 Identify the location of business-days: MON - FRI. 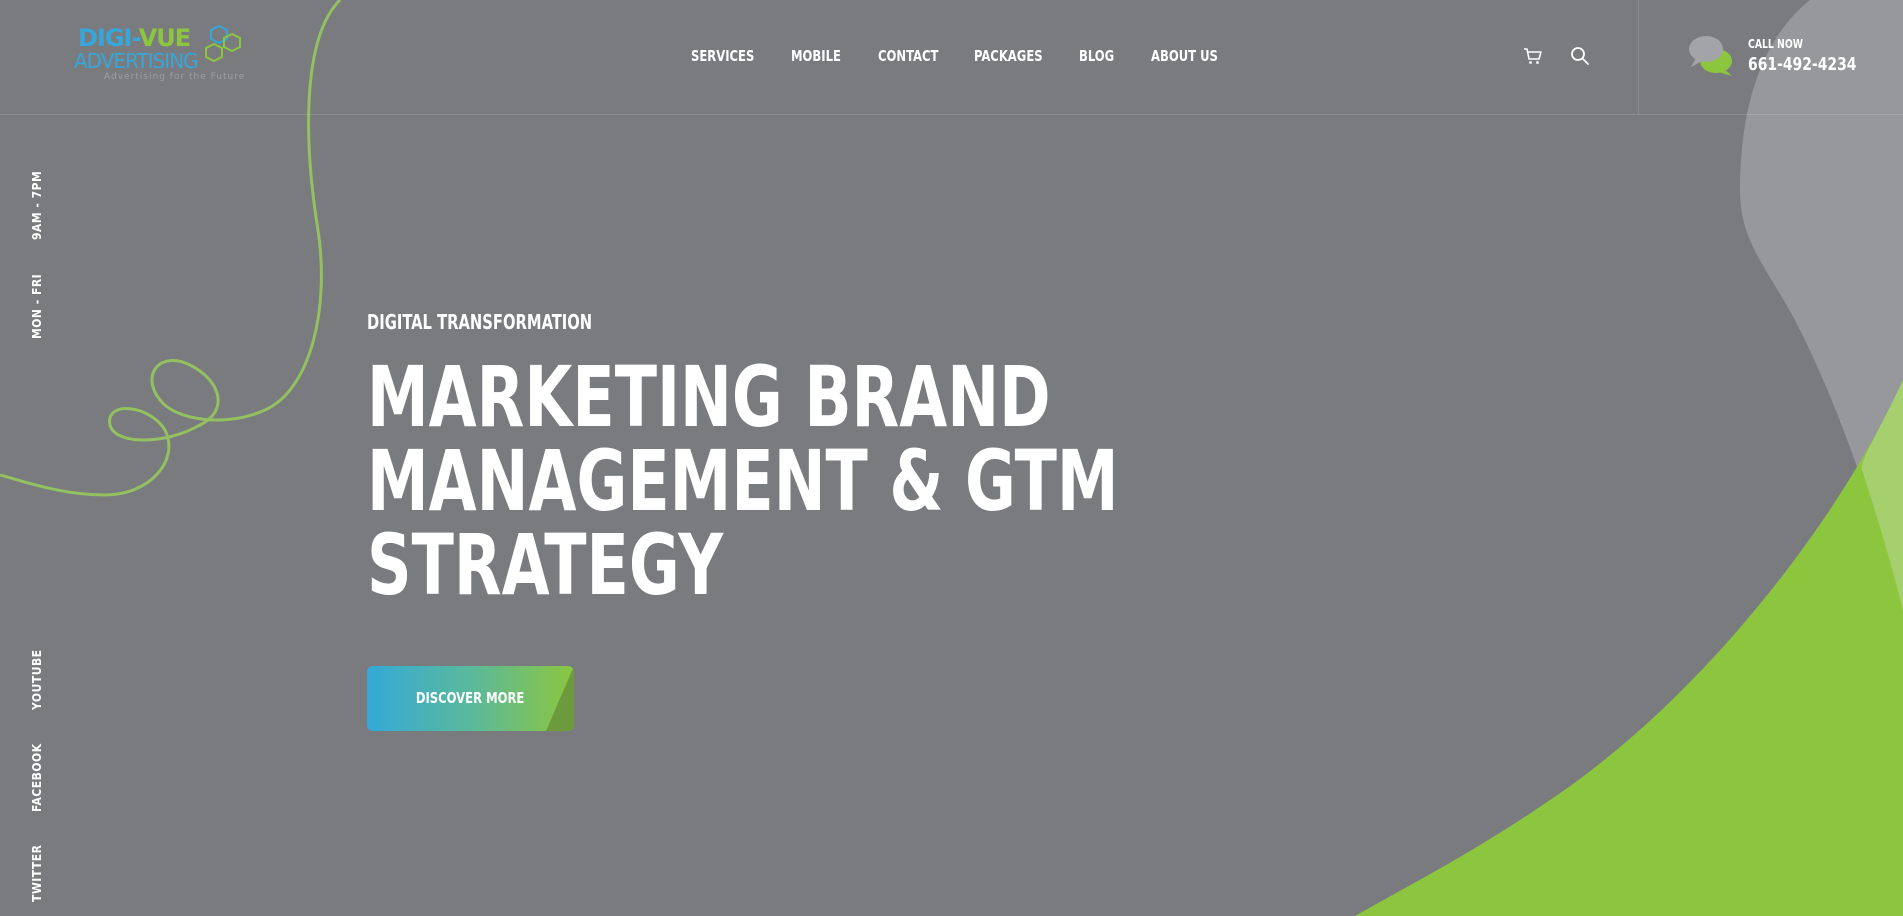
(37, 306).